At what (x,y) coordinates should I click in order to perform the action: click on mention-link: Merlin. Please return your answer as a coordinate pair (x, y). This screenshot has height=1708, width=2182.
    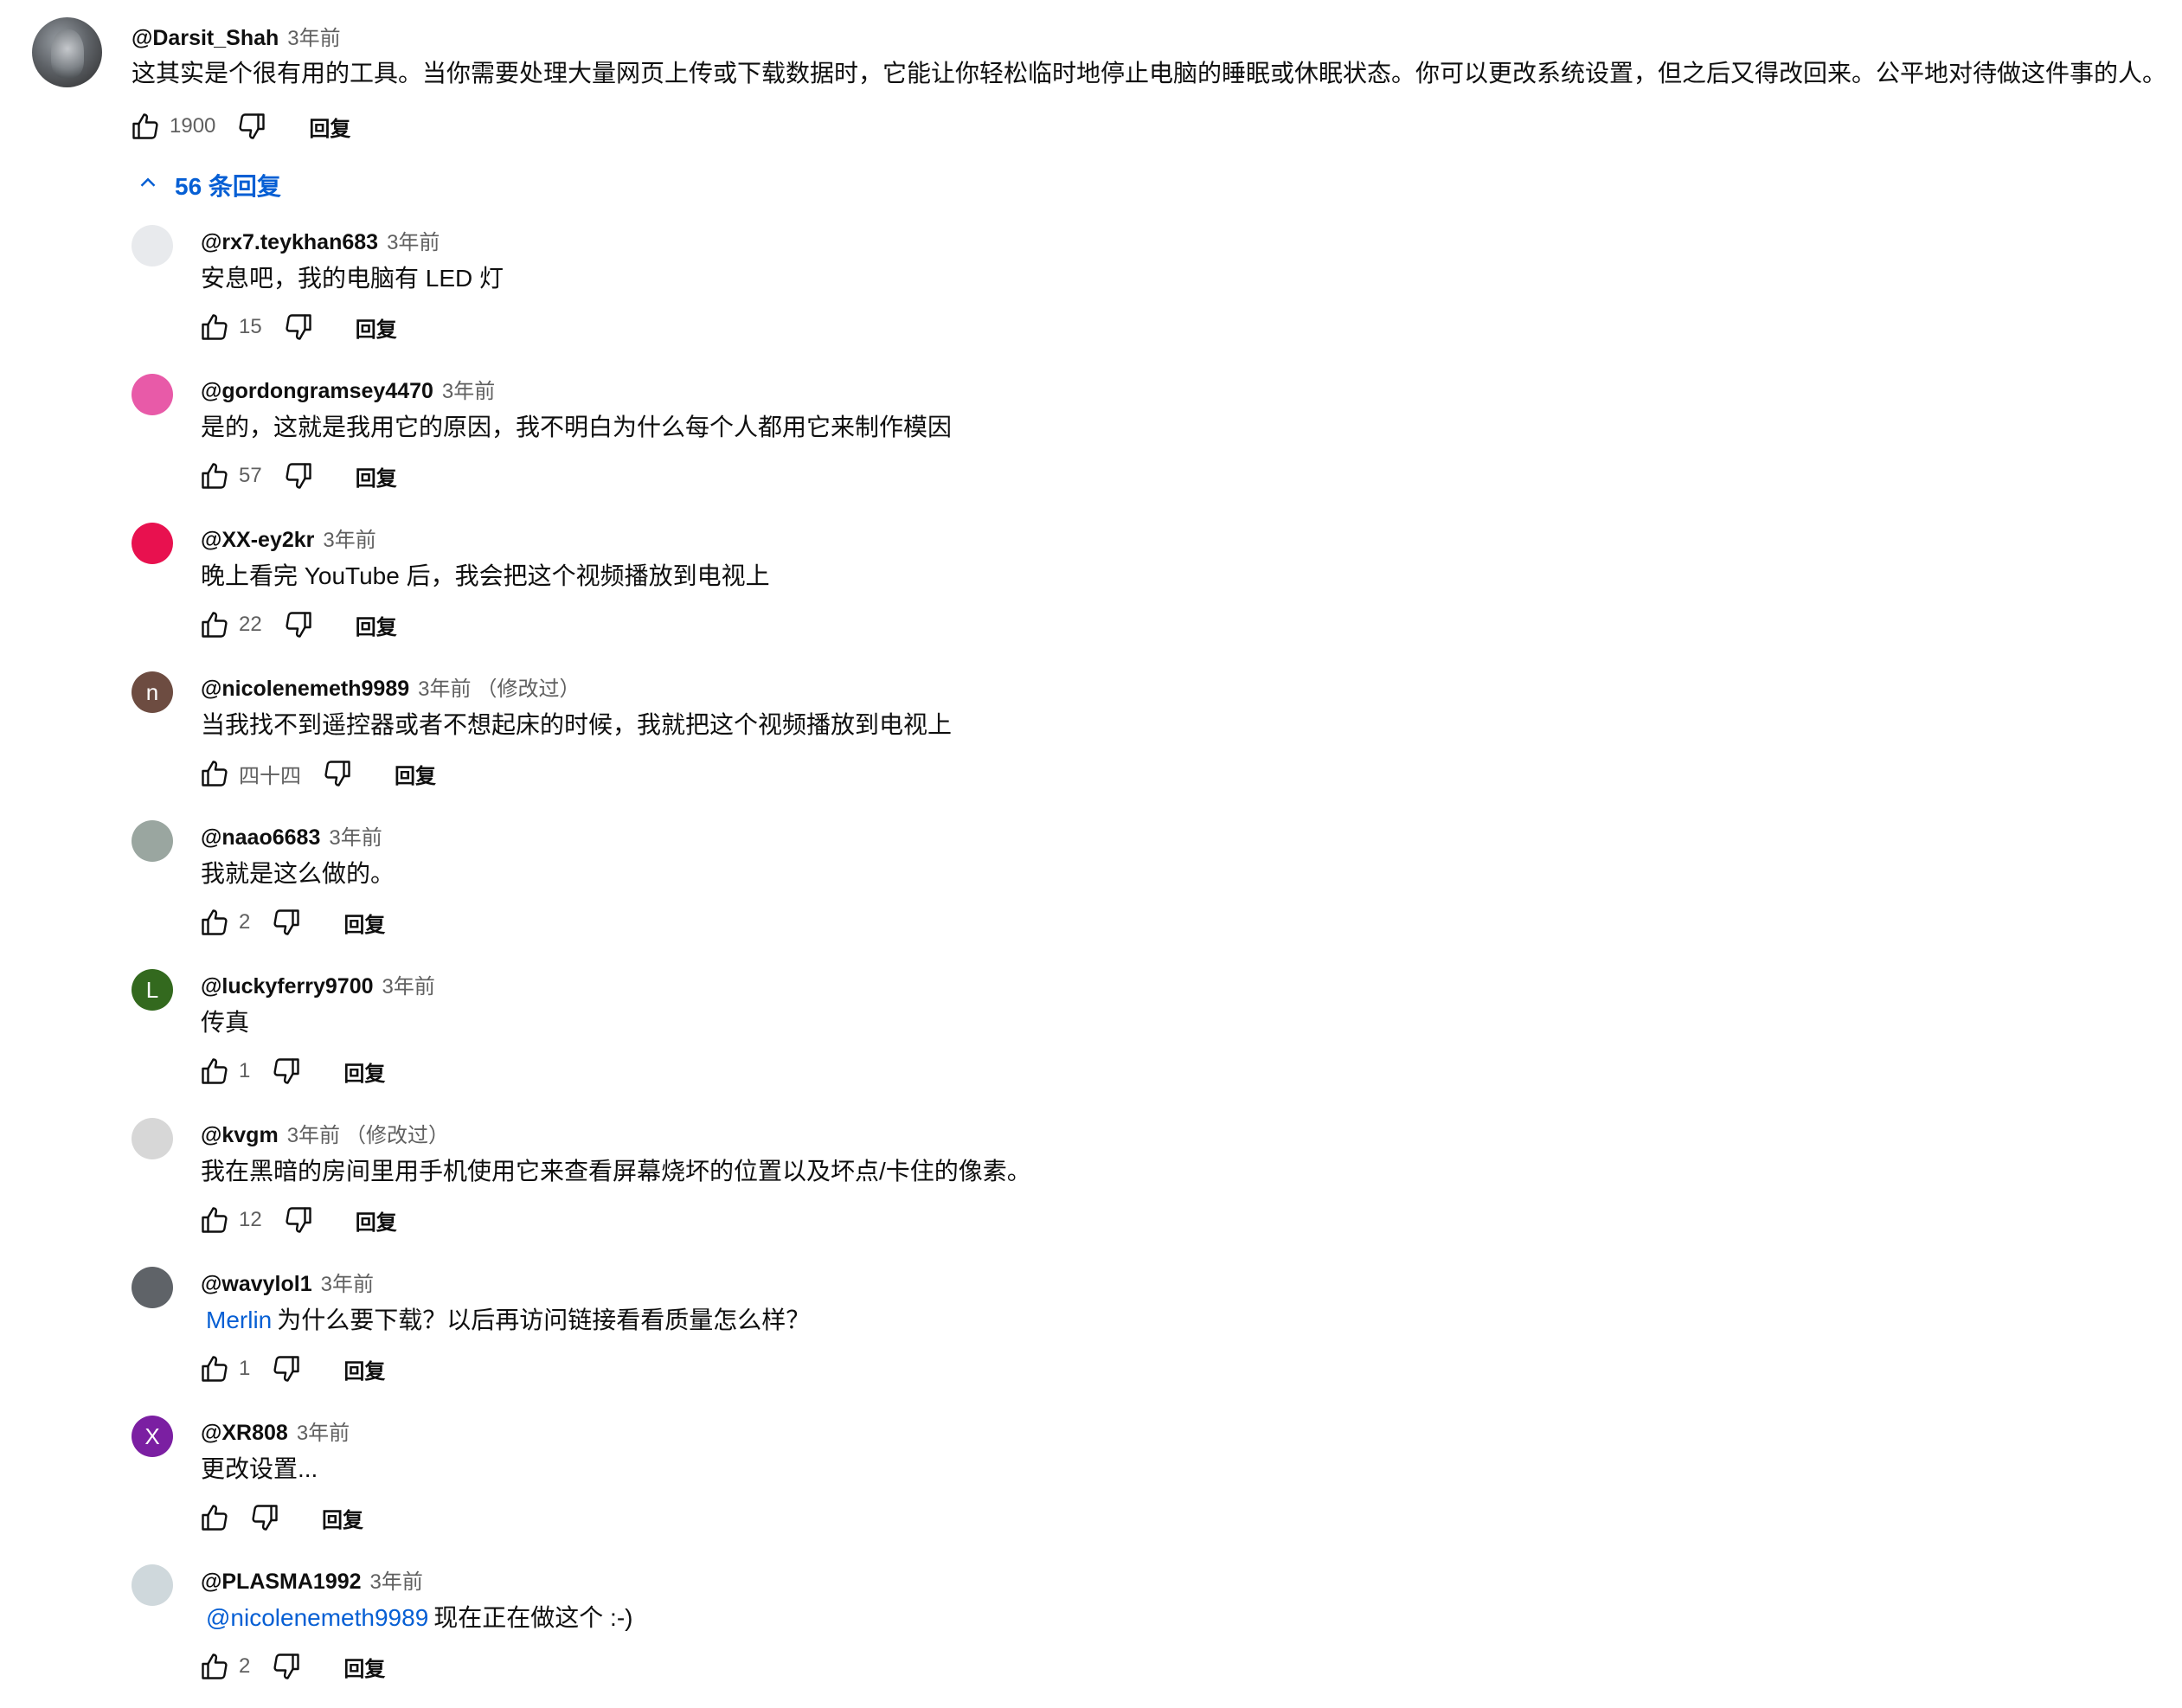
    Looking at the image, I should click on (239, 1320).